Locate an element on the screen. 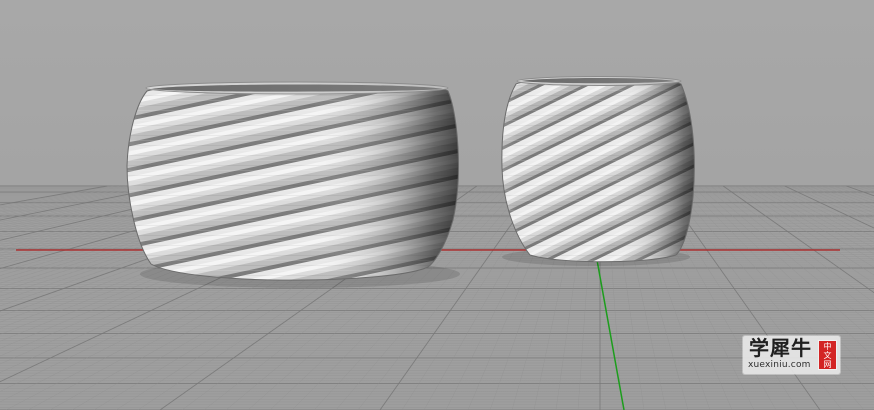 This screenshot has height=410, width=874. watermark-badge: 中 文 网 is located at coordinates (827, 355).